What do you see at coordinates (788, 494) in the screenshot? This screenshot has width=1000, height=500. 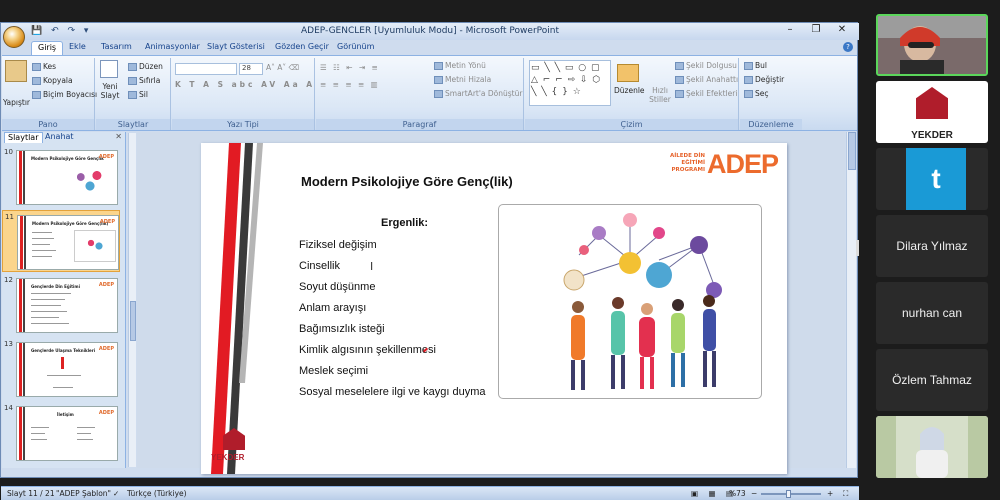 I see `zoom-slider-thumb` at bounding box center [788, 494].